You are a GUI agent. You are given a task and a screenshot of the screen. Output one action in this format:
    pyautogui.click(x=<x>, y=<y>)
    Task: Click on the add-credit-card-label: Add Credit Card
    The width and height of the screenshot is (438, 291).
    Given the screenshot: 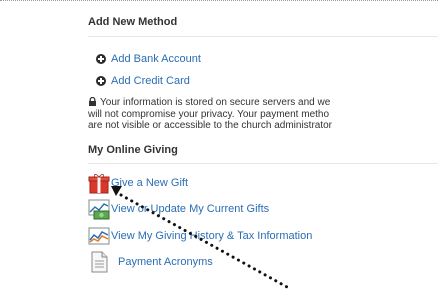 What is the action you would take?
    pyautogui.click(x=150, y=81)
    